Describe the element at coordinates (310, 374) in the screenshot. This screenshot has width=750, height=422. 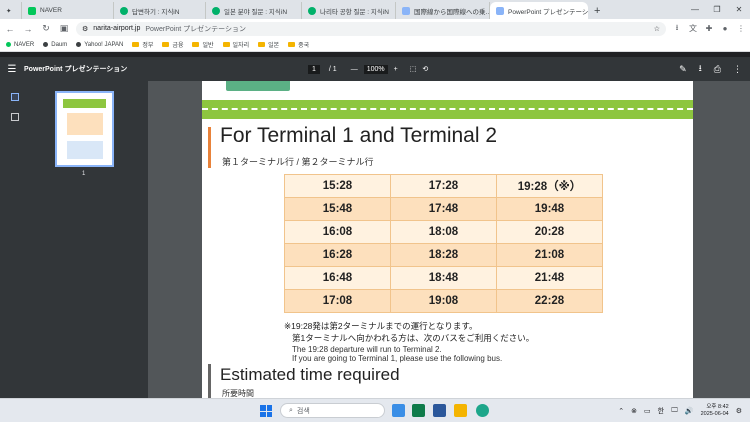
I see `estimated-time-heading: Estimated time required` at that location.